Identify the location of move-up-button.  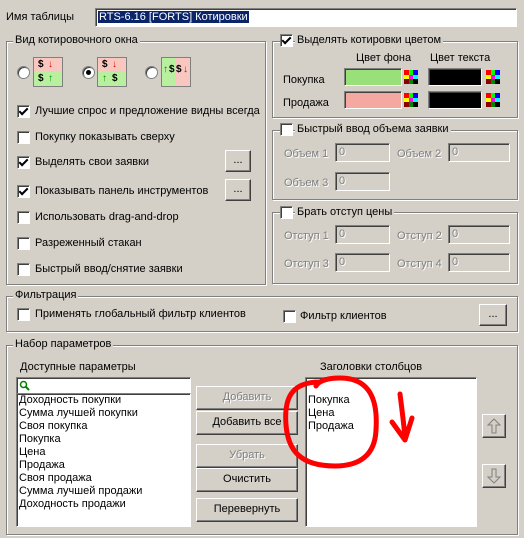
(494, 426).